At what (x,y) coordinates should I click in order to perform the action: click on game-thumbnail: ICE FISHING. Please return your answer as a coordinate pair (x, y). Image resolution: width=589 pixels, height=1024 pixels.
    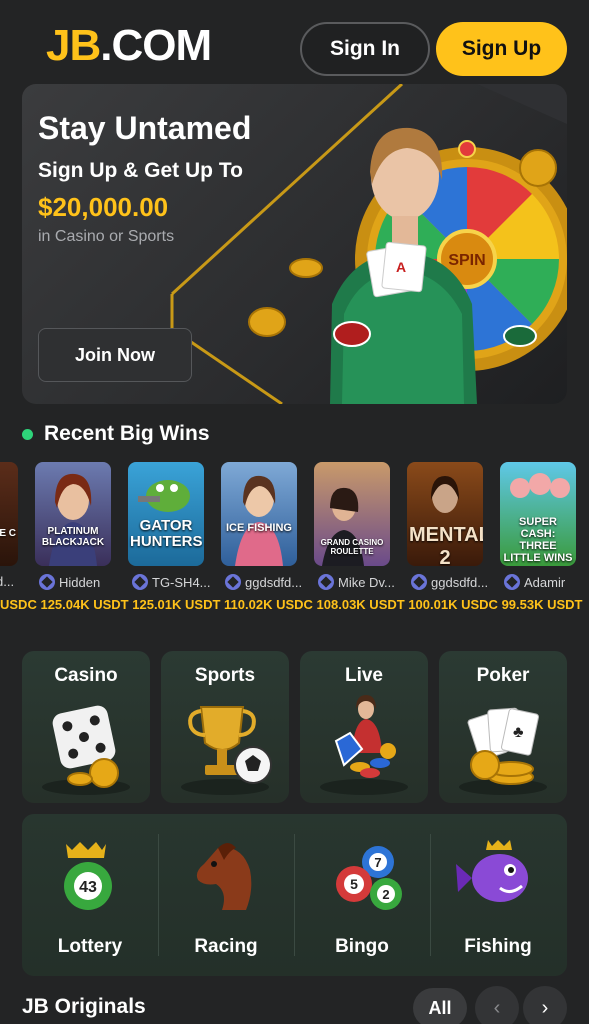
    Looking at the image, I should click on (259, 514).